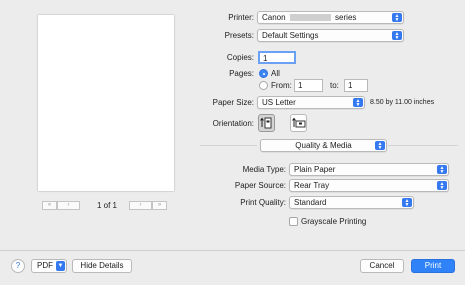  Describe the element at coordinates (351, 202) in the screenshot. I see `print-quality-popup: Standard ▲ ▼` at that location.